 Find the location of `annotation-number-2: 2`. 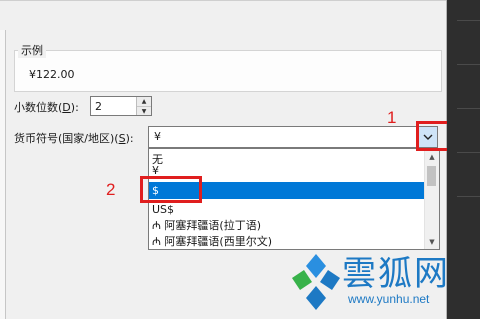

annotation-number-2: 2 is located at coordinates (111, 189).